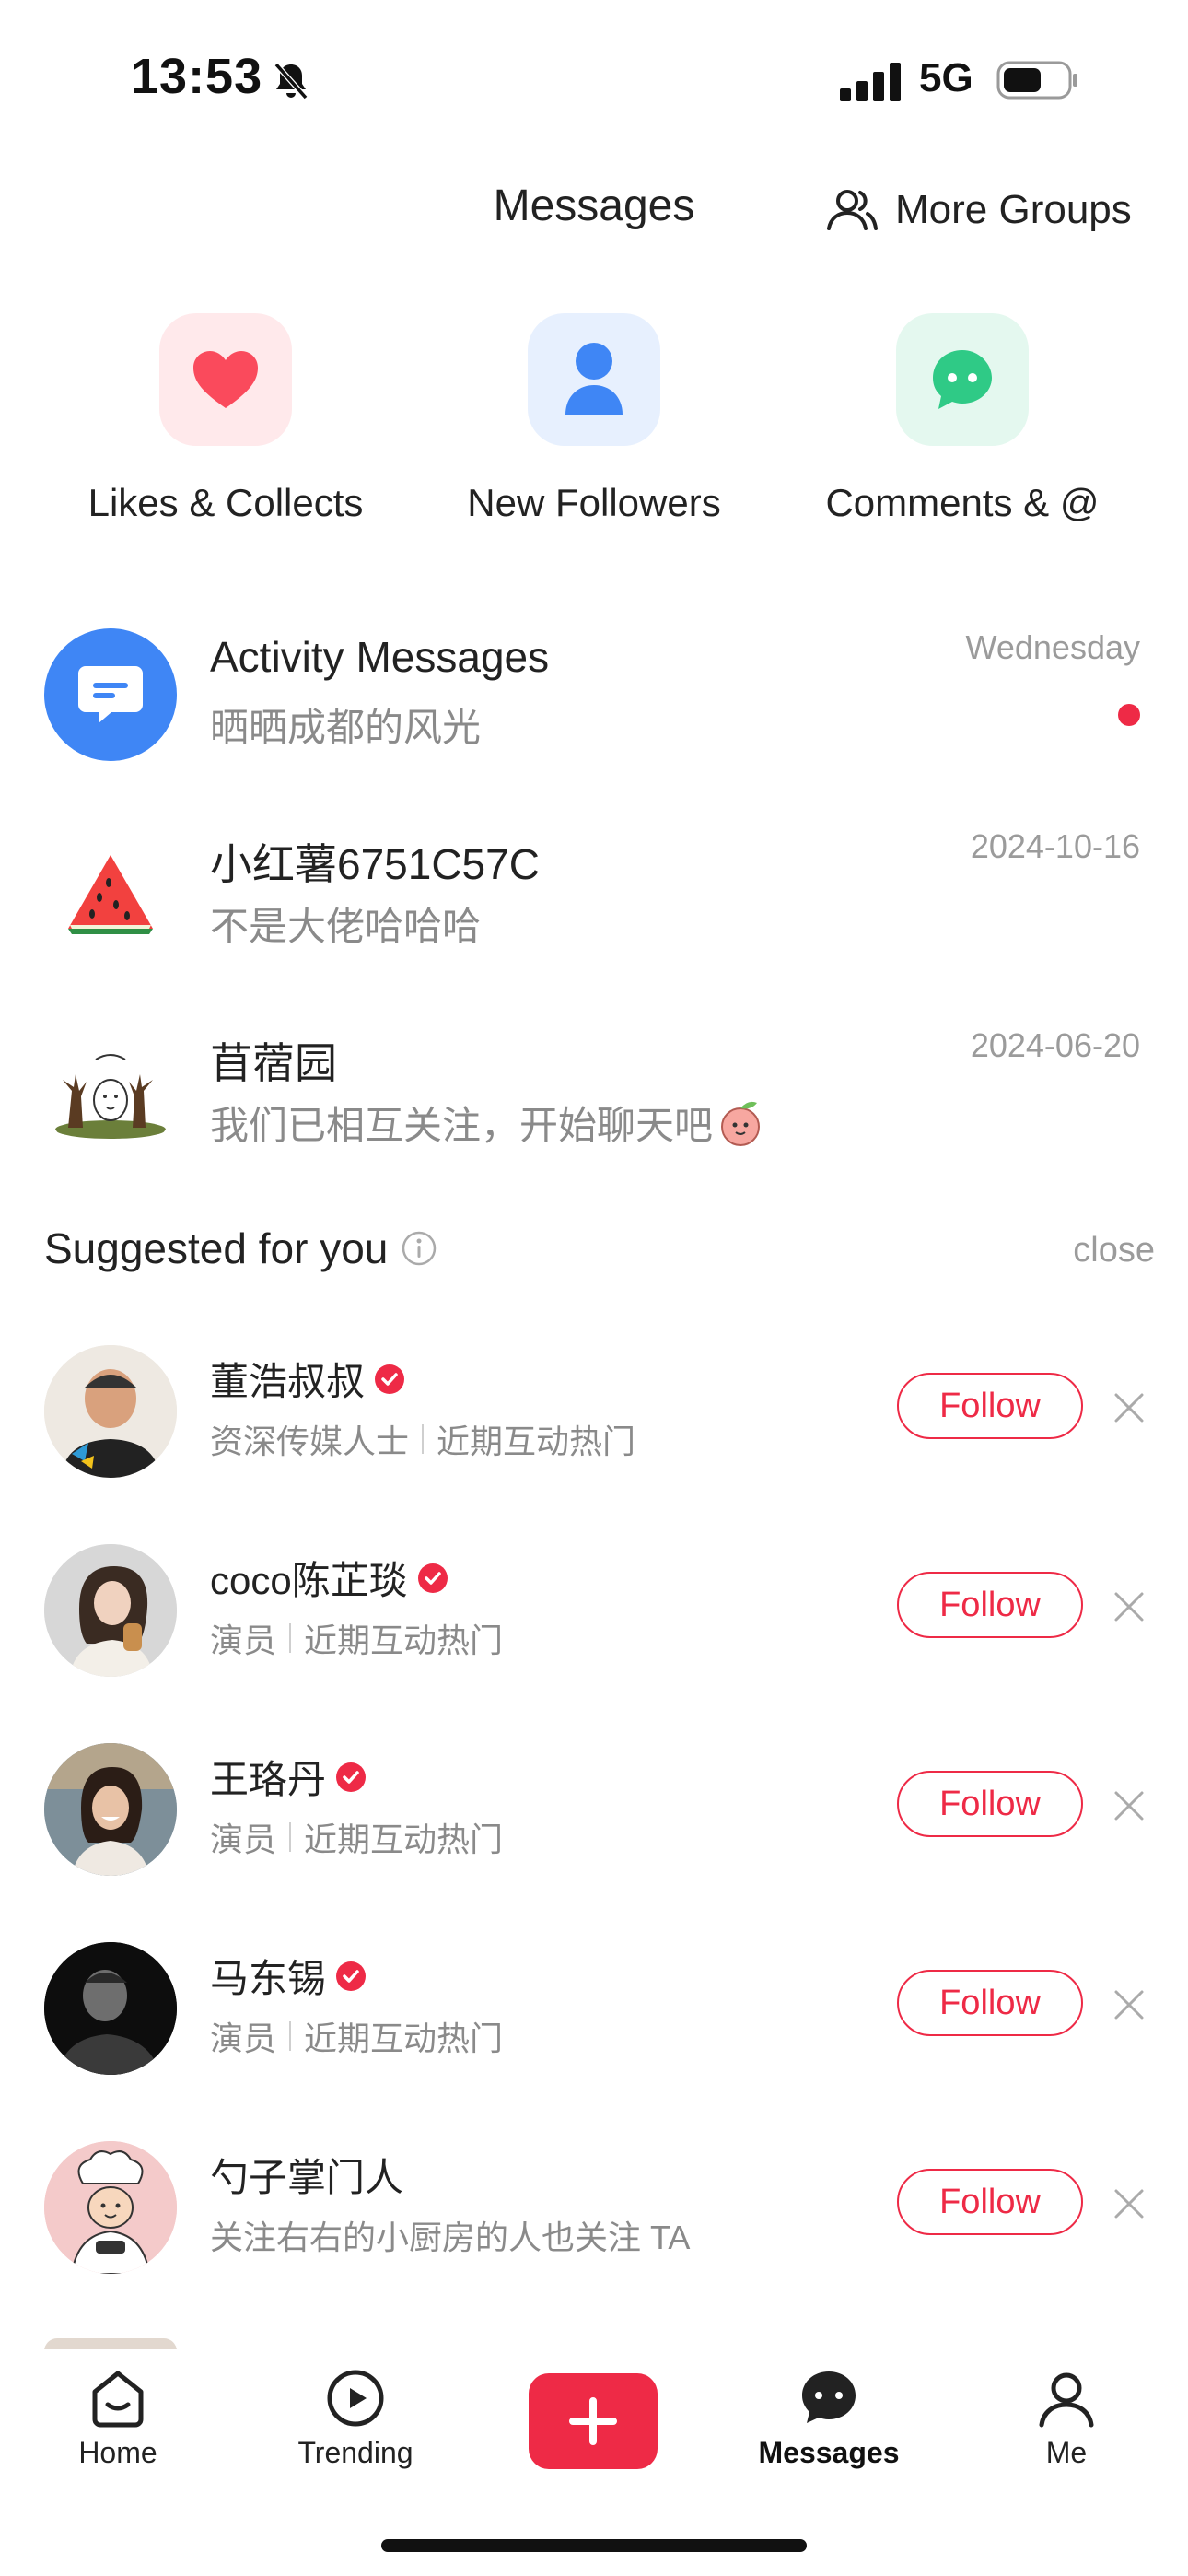 The width and height of the screenshot is (1188, 2576). I want to click on tab-trending: Trending, so click(355, 2418).